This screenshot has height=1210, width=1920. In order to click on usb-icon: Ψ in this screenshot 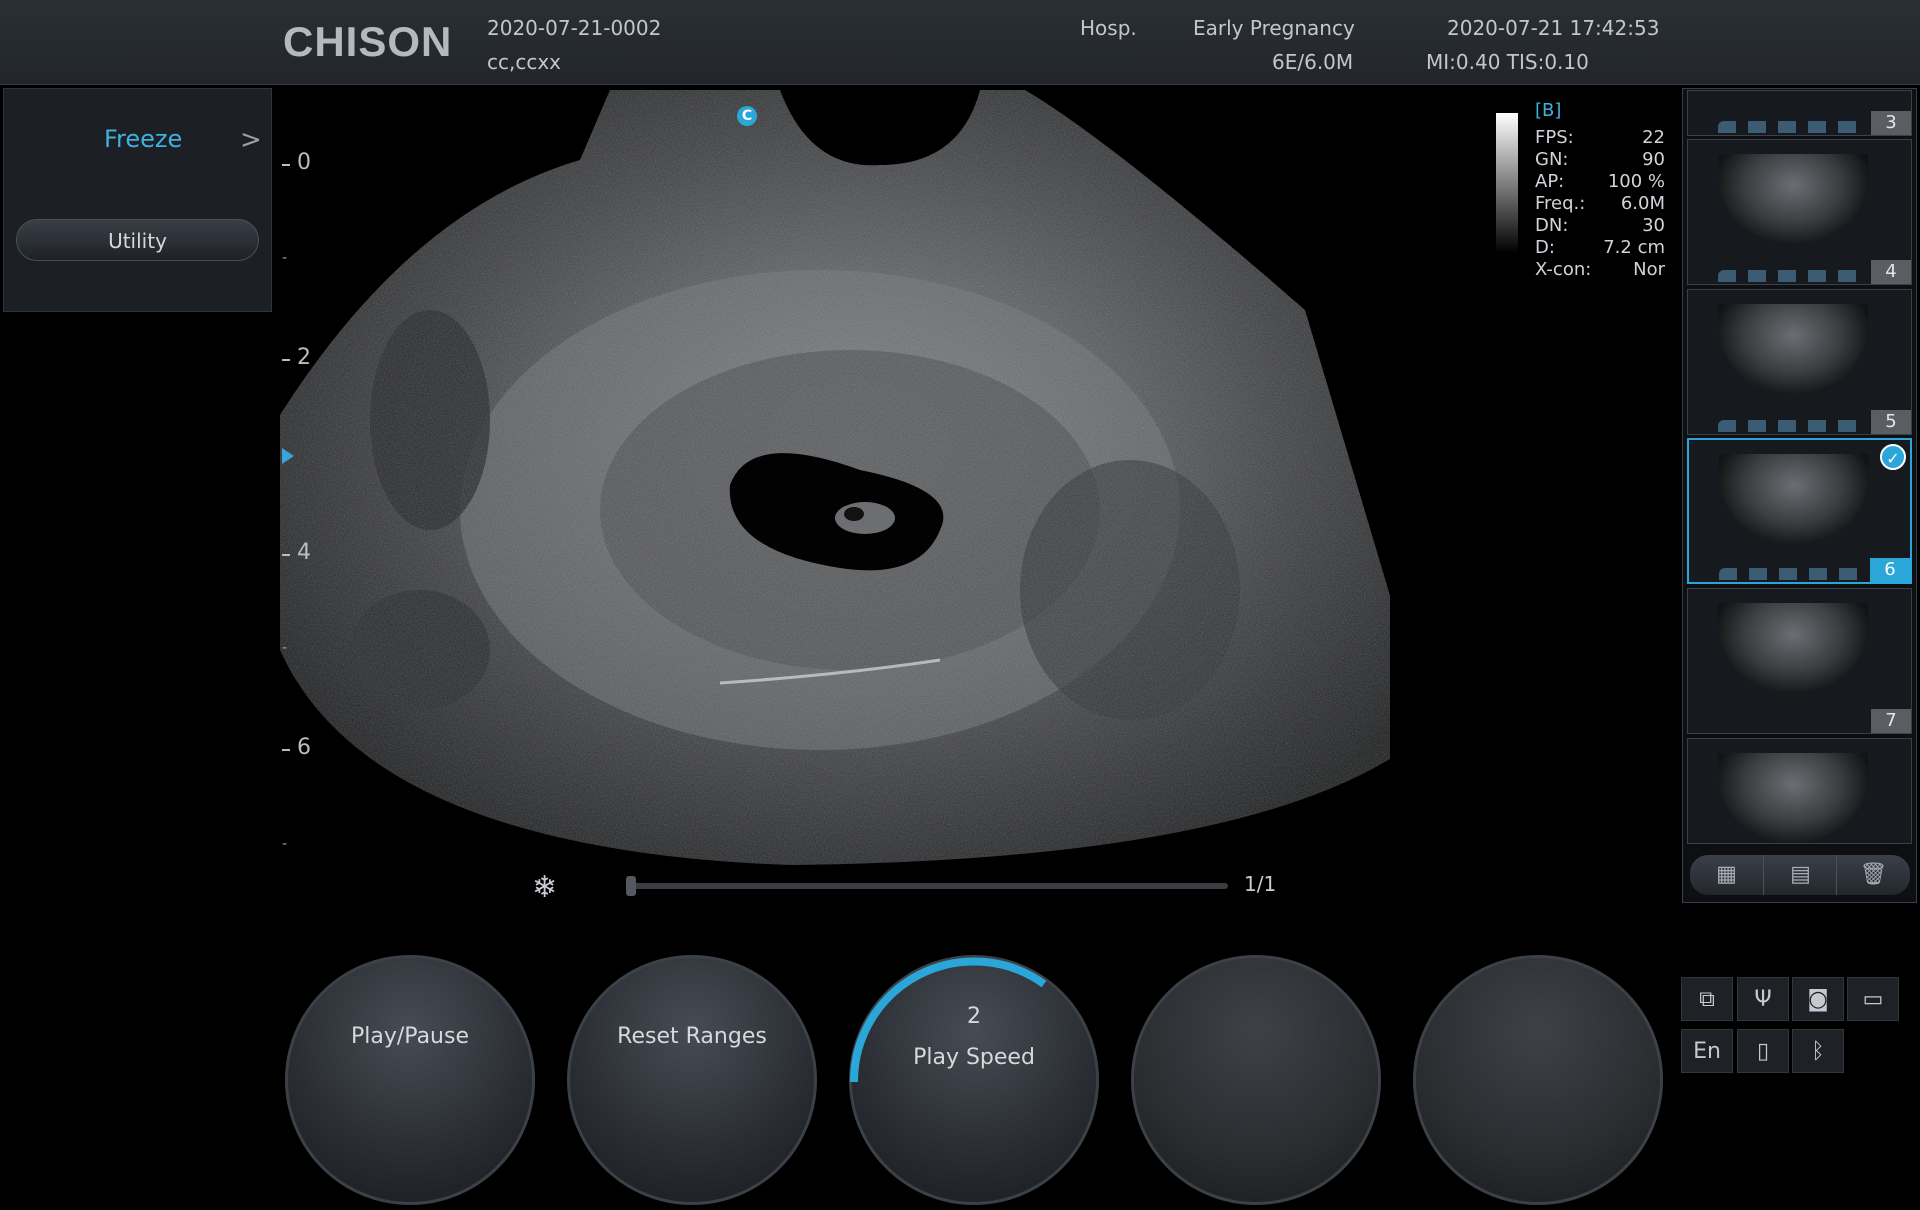, I will do `click(1763, 999)`.